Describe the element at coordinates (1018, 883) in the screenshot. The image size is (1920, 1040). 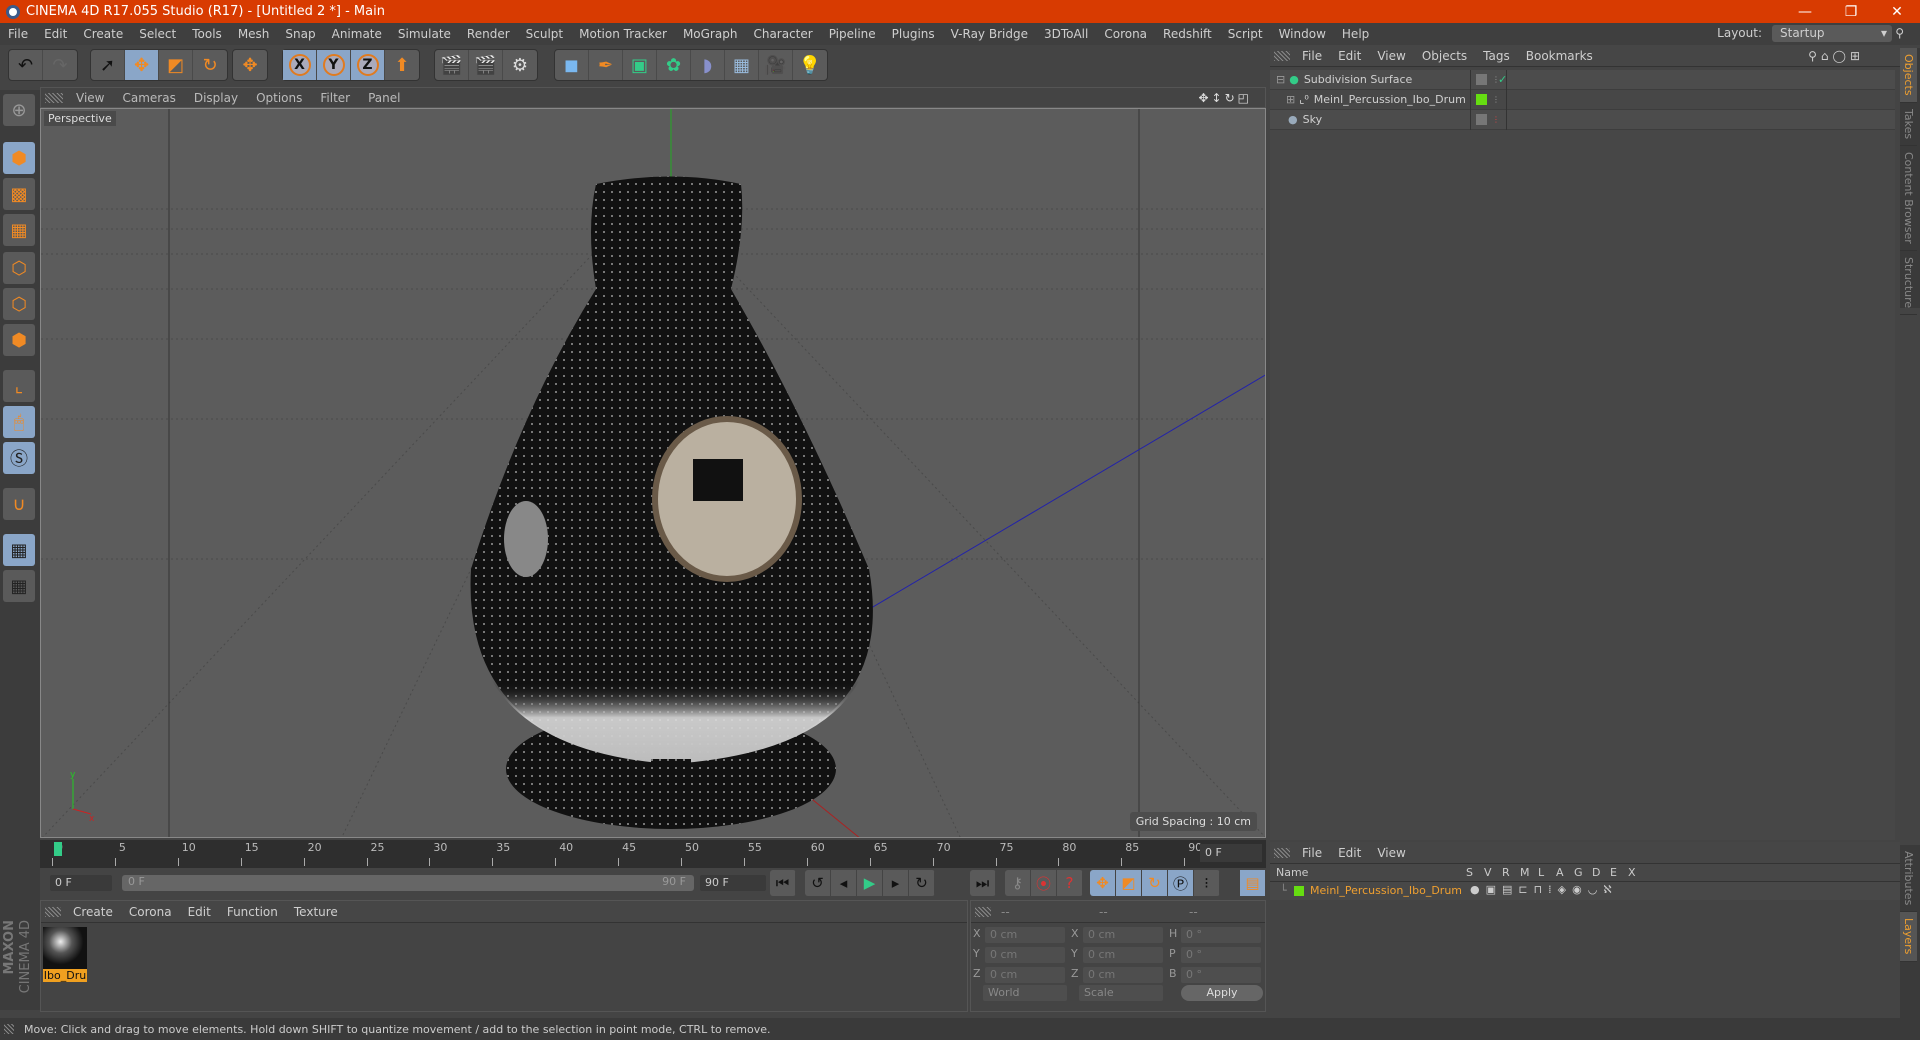
I see `keyframe-selection-icon: ⚷` at that location.